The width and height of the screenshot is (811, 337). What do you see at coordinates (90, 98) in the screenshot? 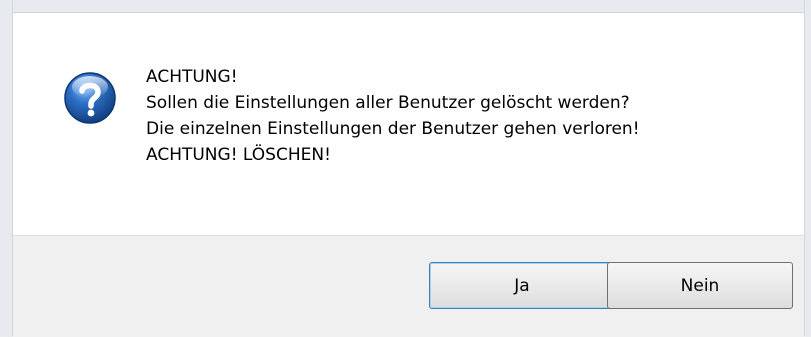
I see `question-icon` at bounding box center [90, 98].